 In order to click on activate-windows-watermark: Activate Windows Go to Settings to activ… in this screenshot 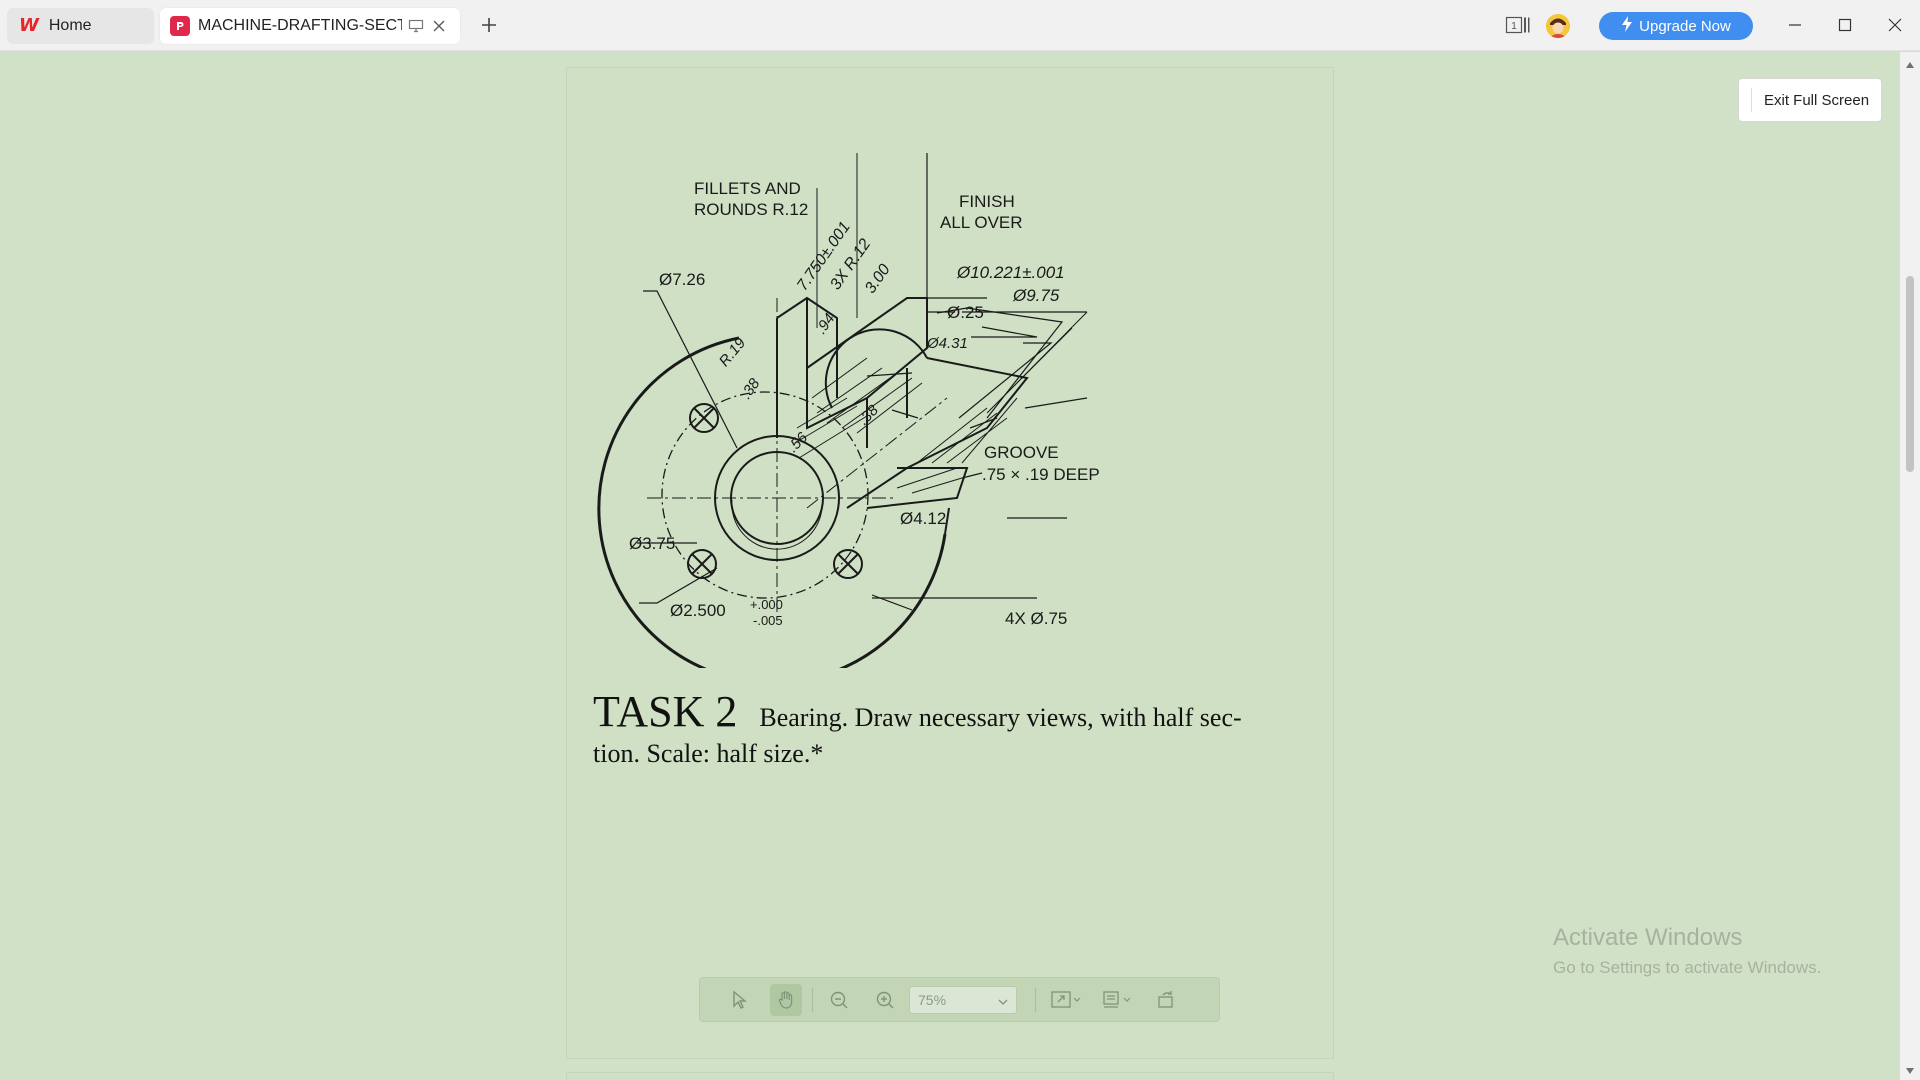, I will do `click(1687, 951)`.